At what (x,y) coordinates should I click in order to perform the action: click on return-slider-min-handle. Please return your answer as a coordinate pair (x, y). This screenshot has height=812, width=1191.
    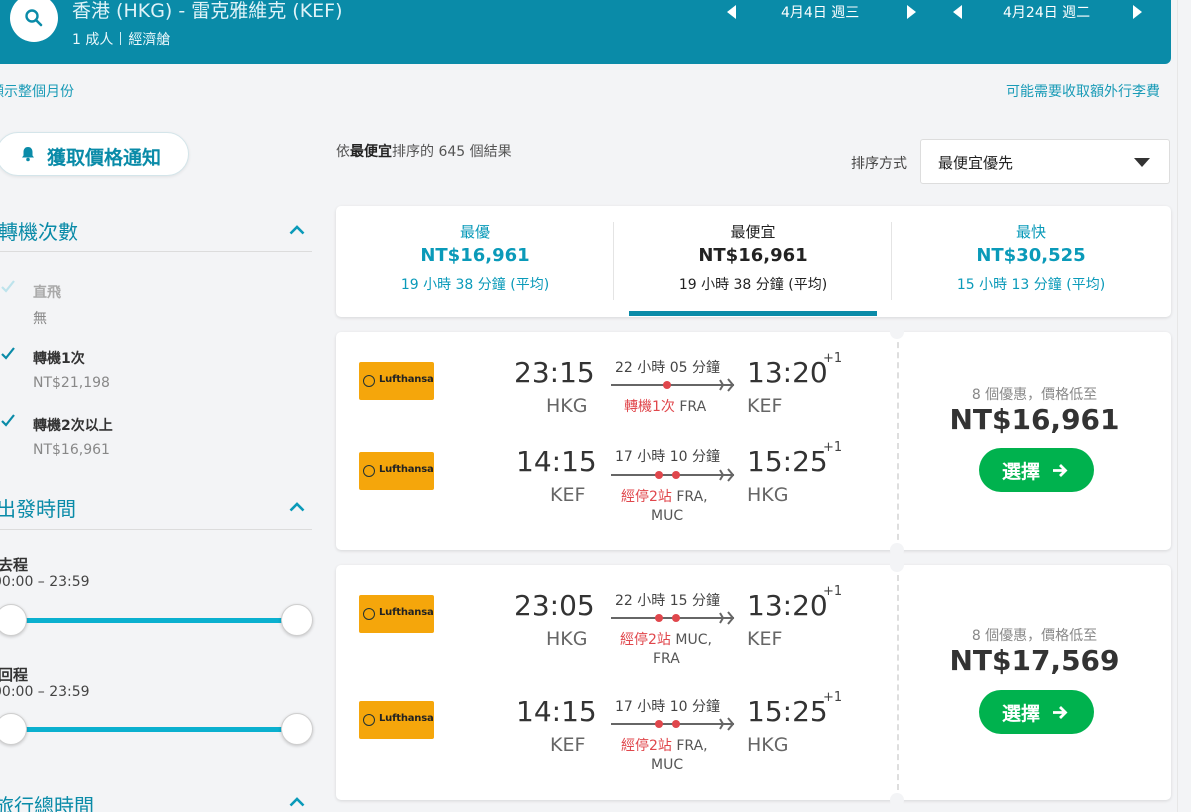
    Looking at the image, I should click on (13, 729).